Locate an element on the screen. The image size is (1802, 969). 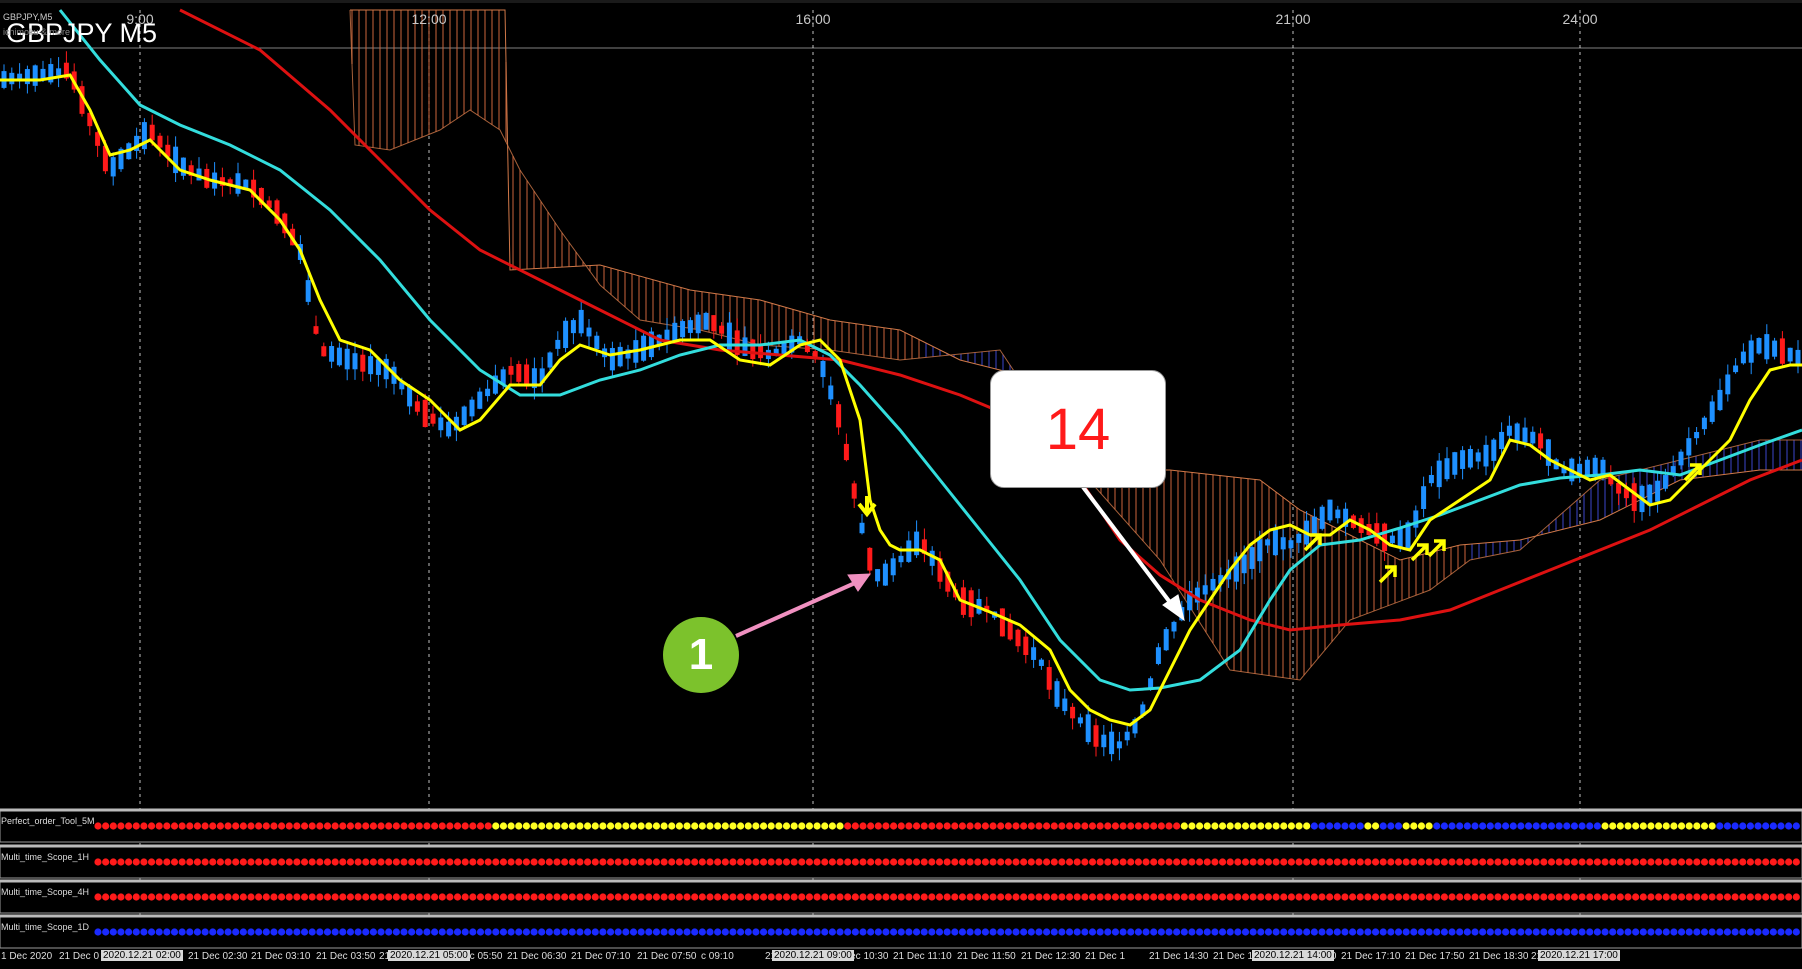
xaxis-label: 21 Dec 18:30 is located at coordinates (1499, 956).